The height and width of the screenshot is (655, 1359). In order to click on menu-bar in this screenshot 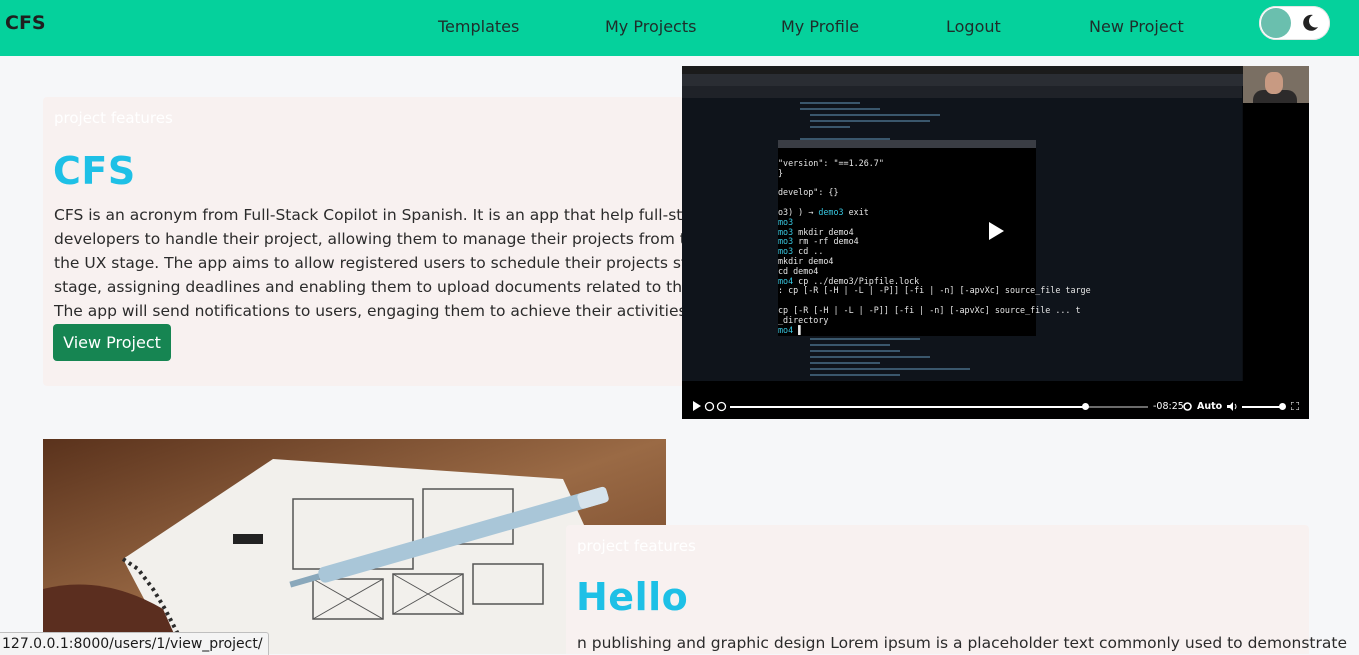, I will do `click(995, 70)`.